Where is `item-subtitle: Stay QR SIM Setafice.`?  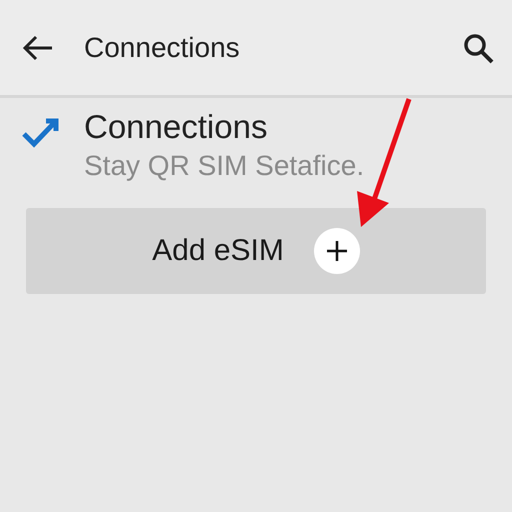
item-subtitle: Stay QR SIM Setafice. is located at coordinates (224, 166).